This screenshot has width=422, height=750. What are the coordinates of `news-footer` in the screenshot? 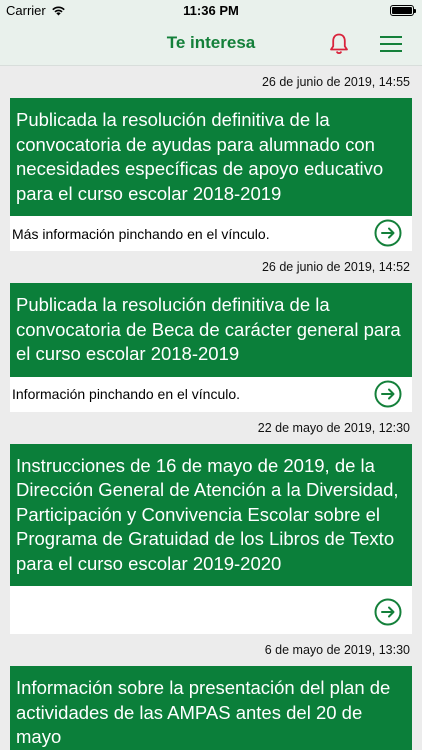 It's located at (211, 610).